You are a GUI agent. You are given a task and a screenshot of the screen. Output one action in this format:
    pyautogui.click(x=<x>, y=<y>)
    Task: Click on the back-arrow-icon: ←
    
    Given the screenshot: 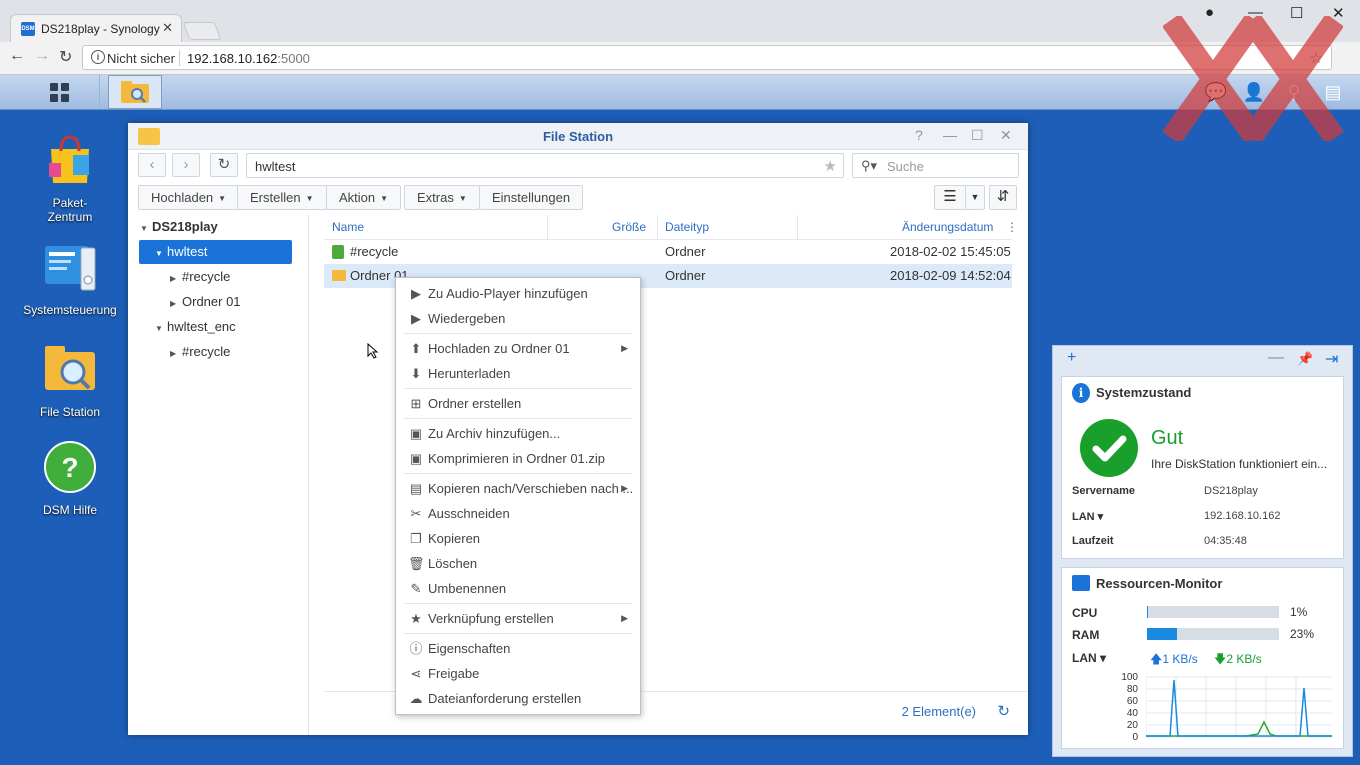 What is the action you would take?
    pyautogui.click(x=17, y=56)
    